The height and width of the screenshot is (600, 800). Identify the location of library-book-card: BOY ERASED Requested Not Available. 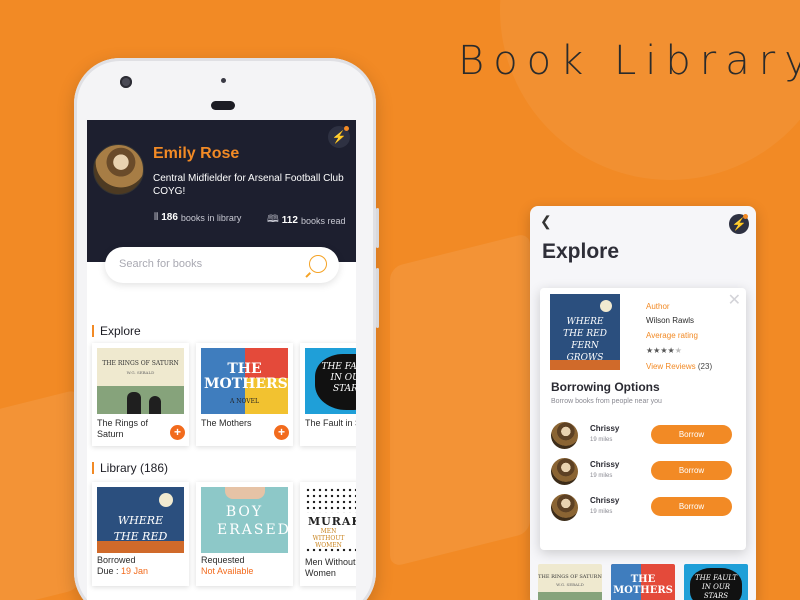
(244, 534).